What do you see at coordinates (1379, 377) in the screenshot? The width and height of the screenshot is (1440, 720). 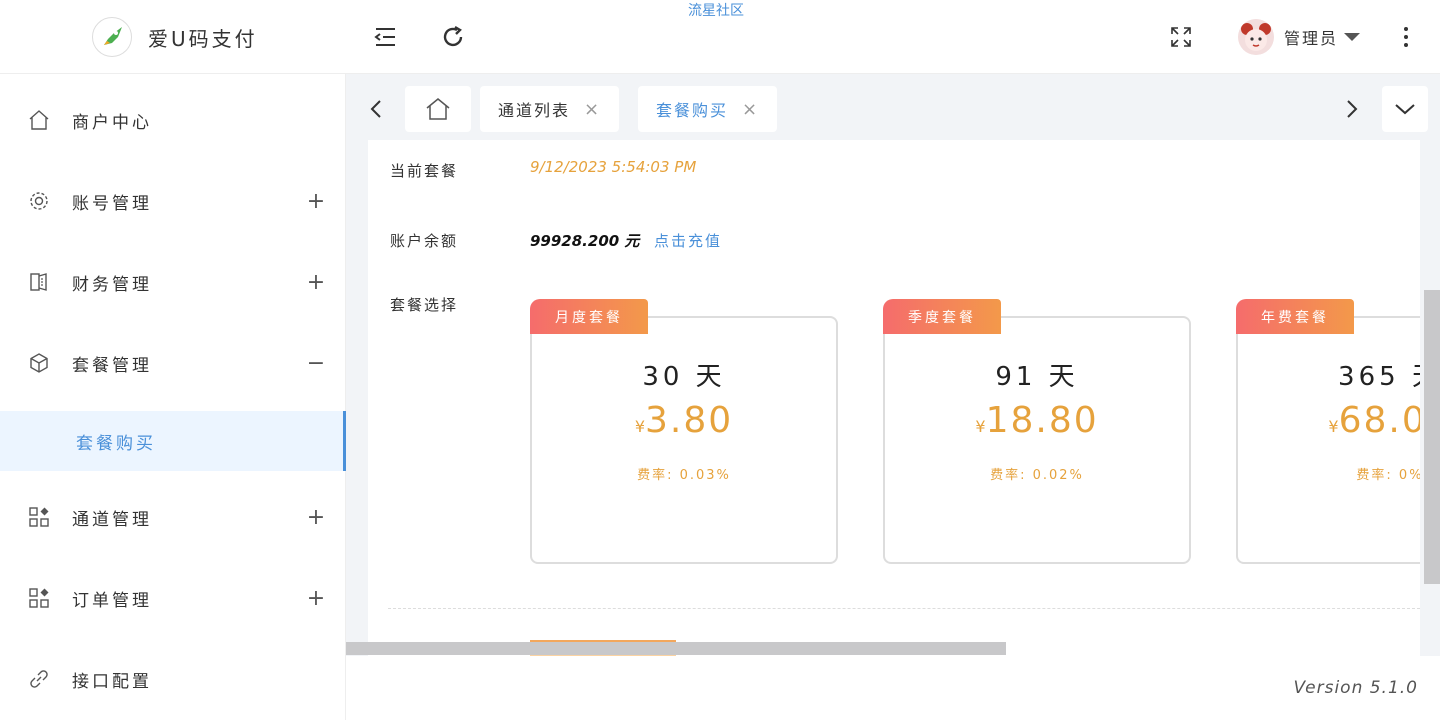 I see `package-days: 365 天` at bounding box center [1379, 377].